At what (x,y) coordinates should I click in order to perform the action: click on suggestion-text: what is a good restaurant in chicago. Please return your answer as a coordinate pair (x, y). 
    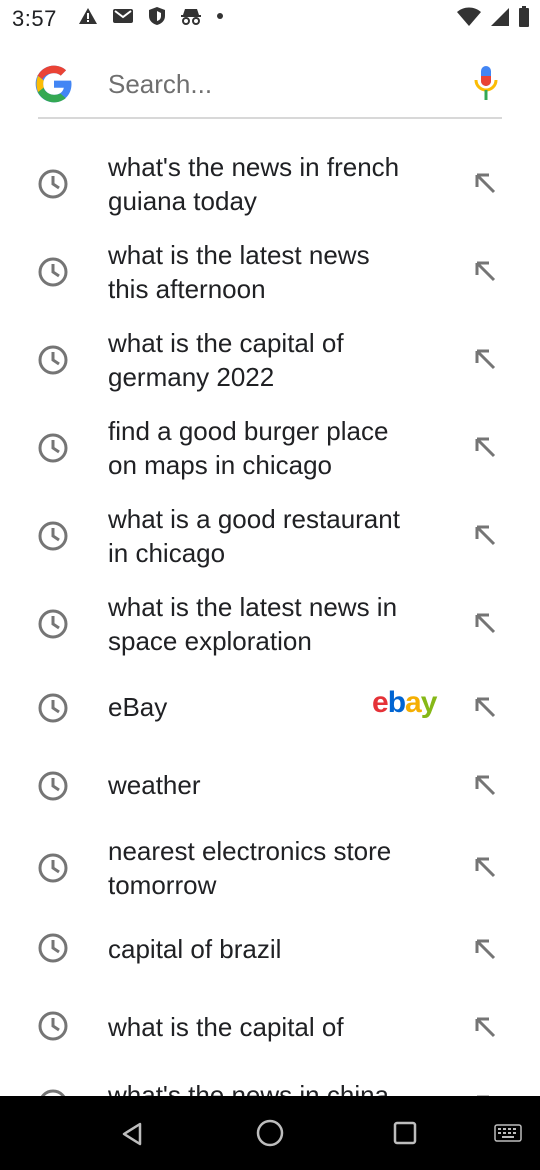
    Looking at the image, I should click on (278, 536).